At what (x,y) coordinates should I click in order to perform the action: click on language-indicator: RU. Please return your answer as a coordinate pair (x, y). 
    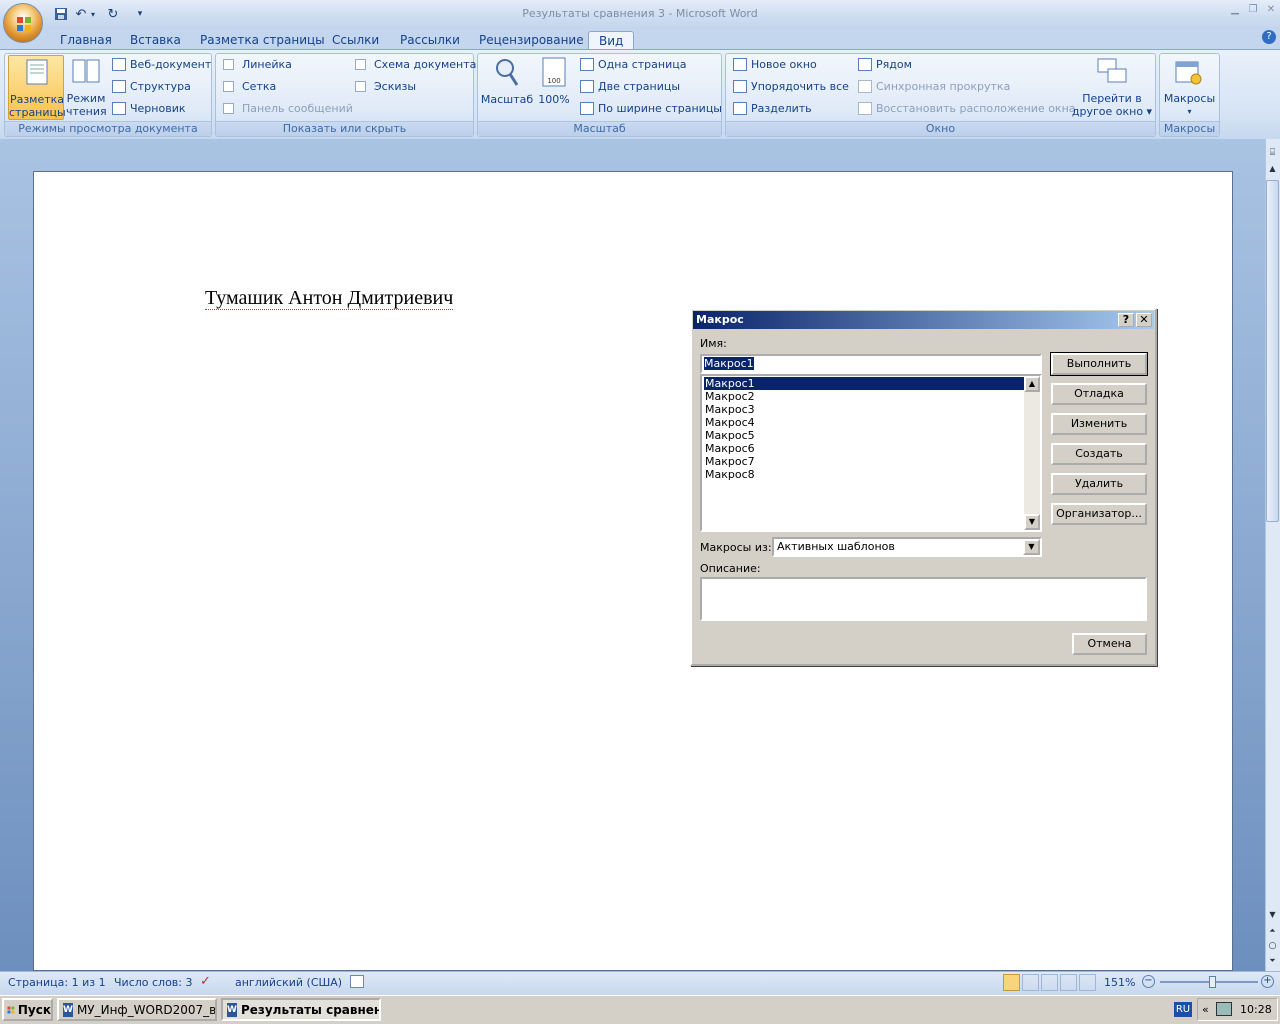
    Looking at the image, I should click on (1183, 1009).